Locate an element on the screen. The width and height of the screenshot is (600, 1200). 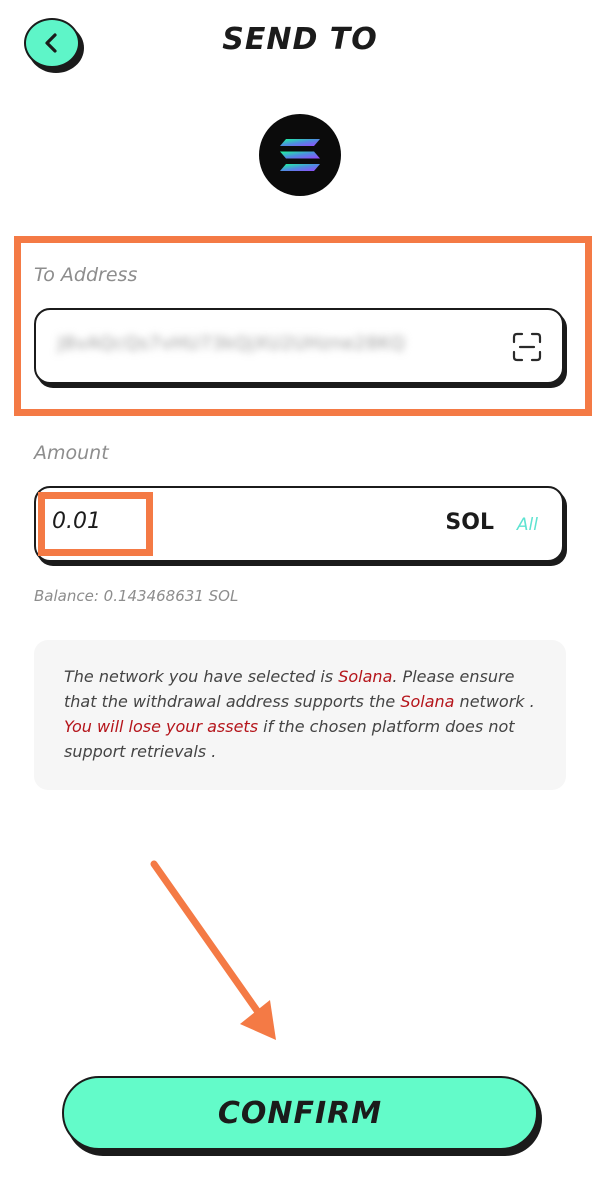
amount-unit: SOL is located at coordinates (469, 522).